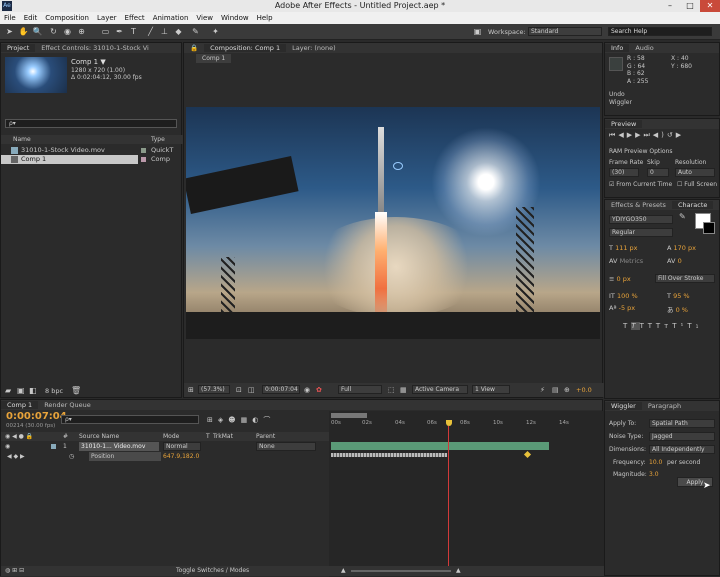 This screenshot has width=720, height=577. I want to click on menu-effect: Effect, so click(135, 17).